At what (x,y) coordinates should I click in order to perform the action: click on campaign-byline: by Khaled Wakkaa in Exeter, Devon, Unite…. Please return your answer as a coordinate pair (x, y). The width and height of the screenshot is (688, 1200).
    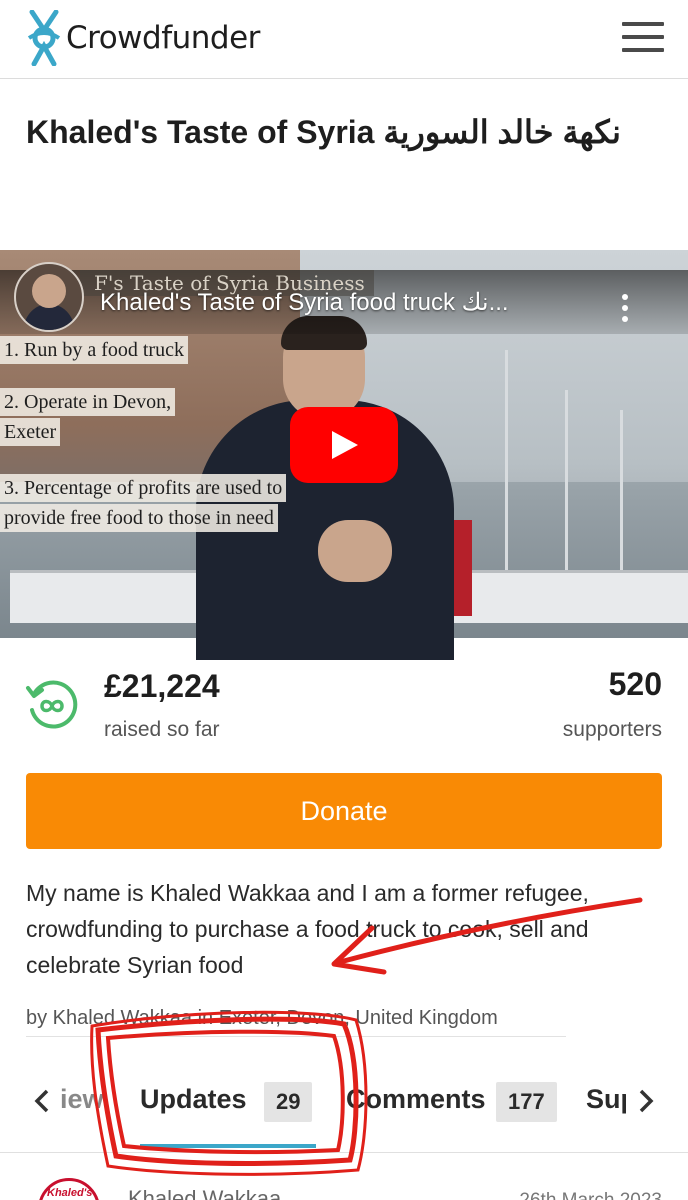
    Looking at the image, I should click on (296, 1022).